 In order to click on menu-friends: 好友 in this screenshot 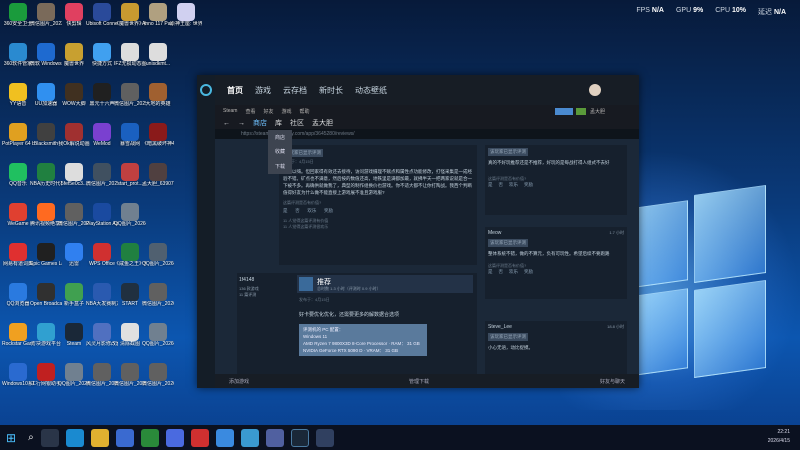, I will do `click(268, 111)`.